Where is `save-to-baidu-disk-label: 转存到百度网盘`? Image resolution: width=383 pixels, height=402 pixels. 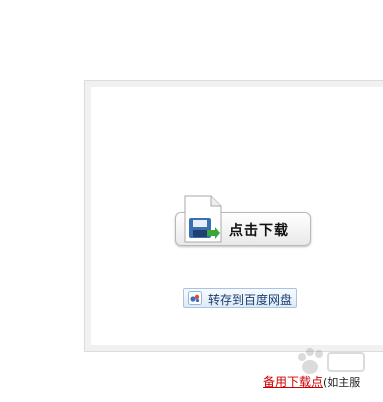
save-to-baidu-disk-label: 转存到百度网盘 is located at coordinates (250, 300).